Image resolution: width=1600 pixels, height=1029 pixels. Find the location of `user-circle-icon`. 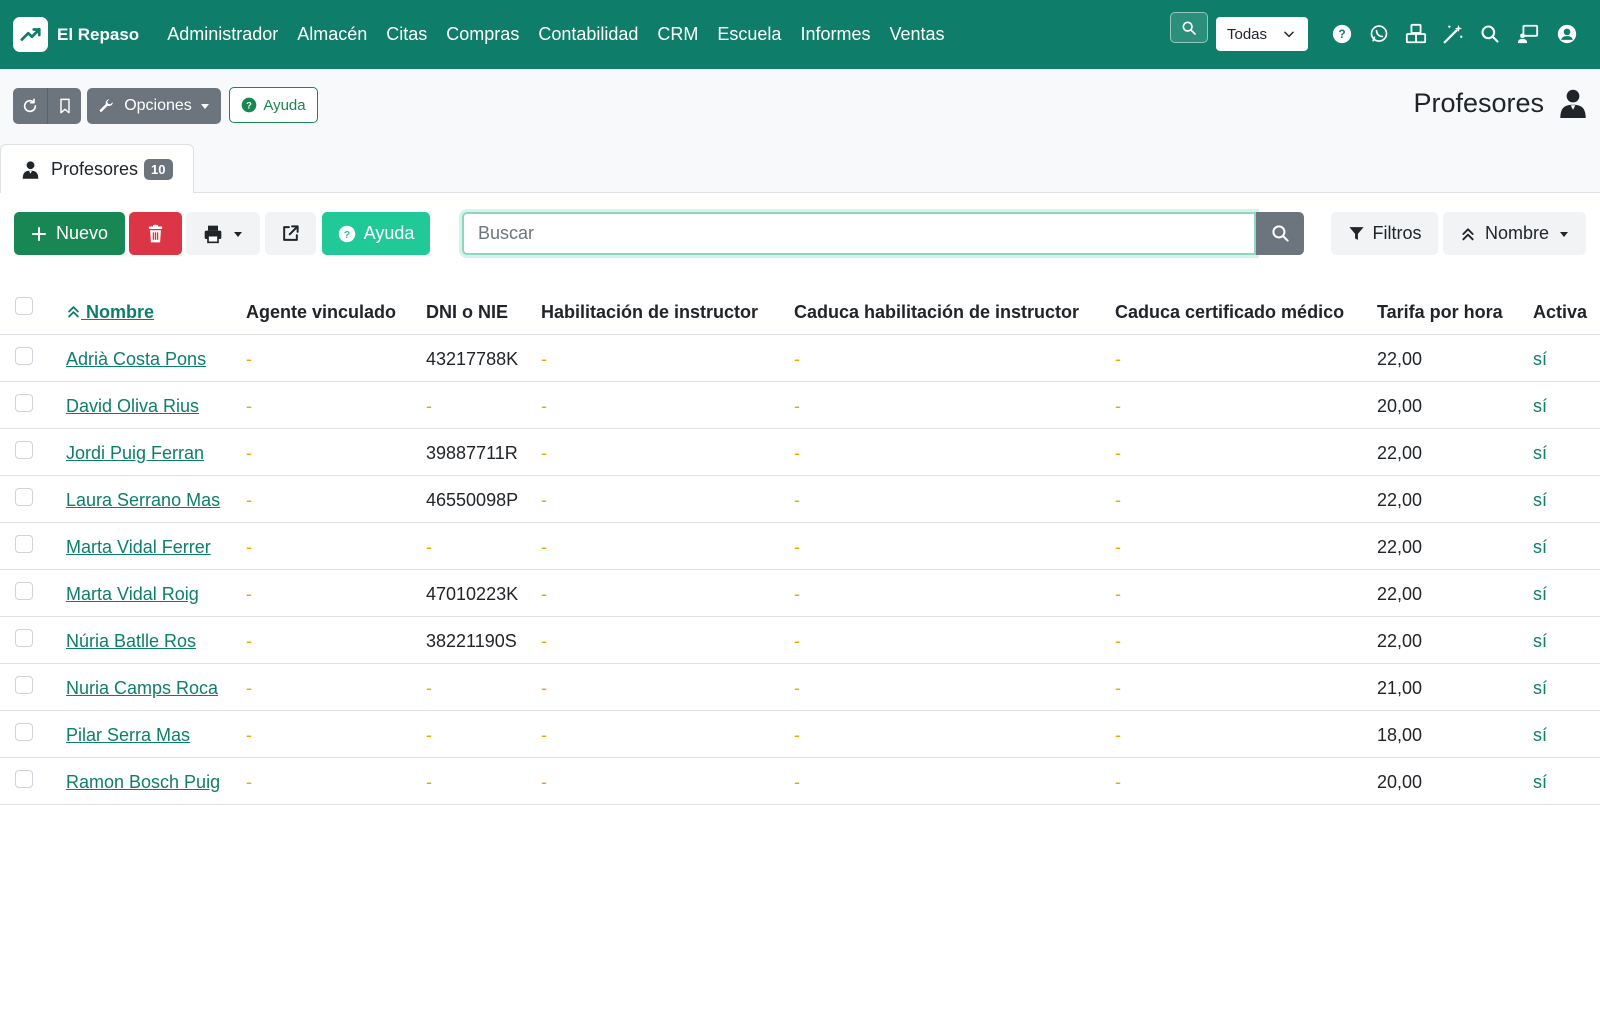

user-circle-icon is located at coordinates (1567, 34).